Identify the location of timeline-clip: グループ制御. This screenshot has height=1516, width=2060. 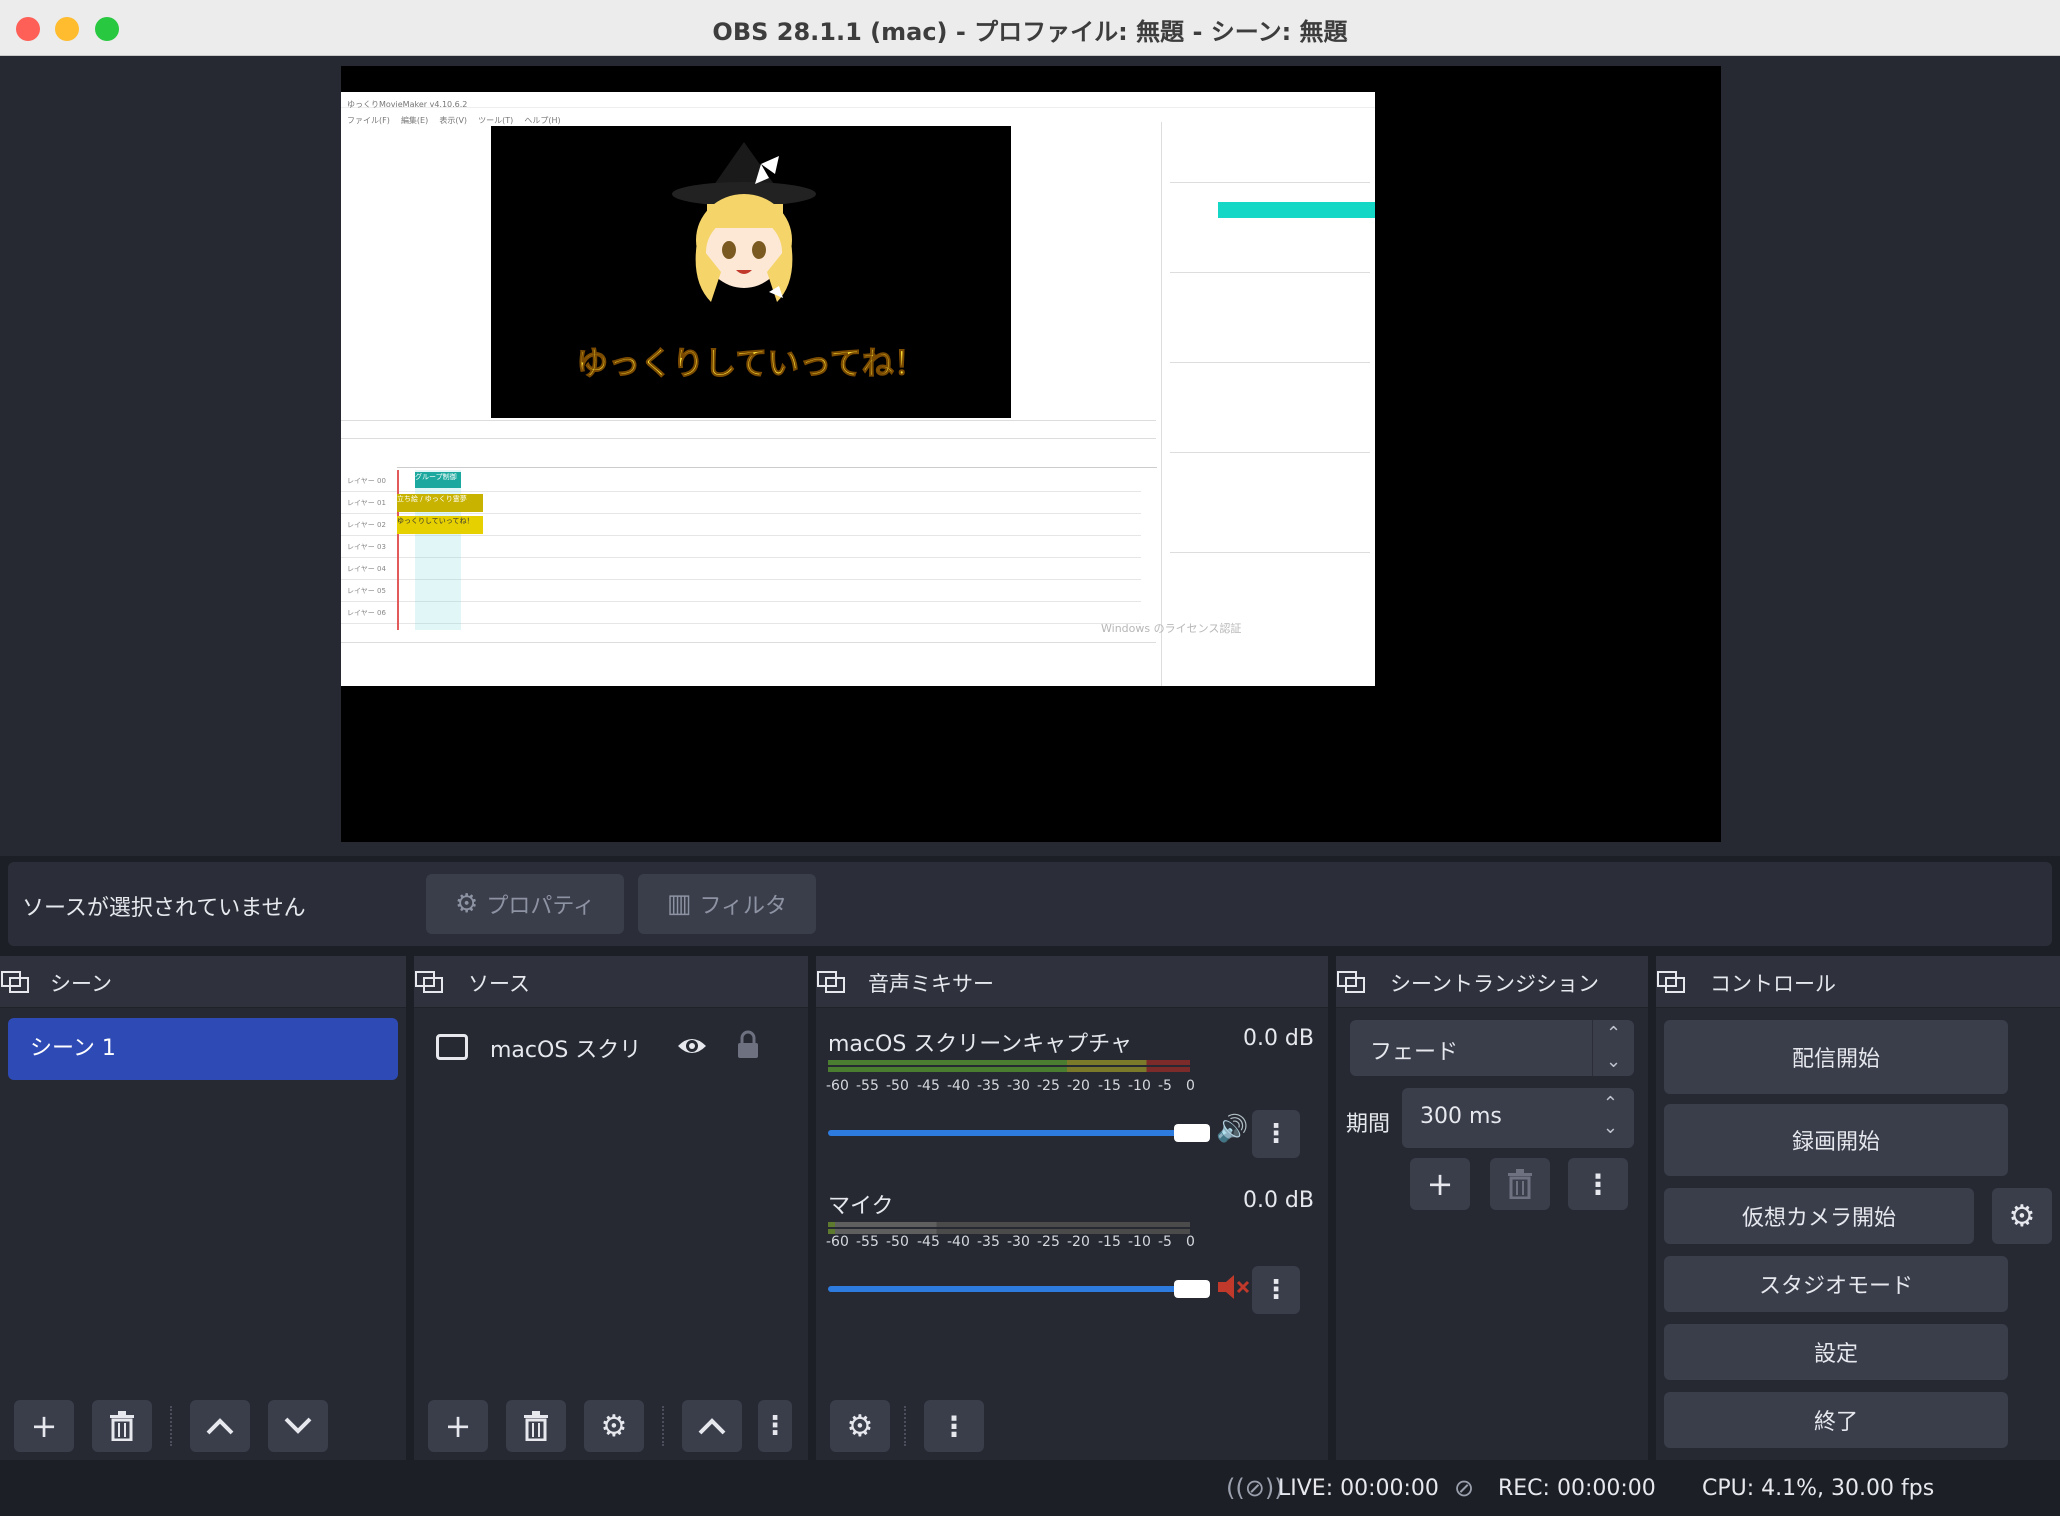
(438, 480).